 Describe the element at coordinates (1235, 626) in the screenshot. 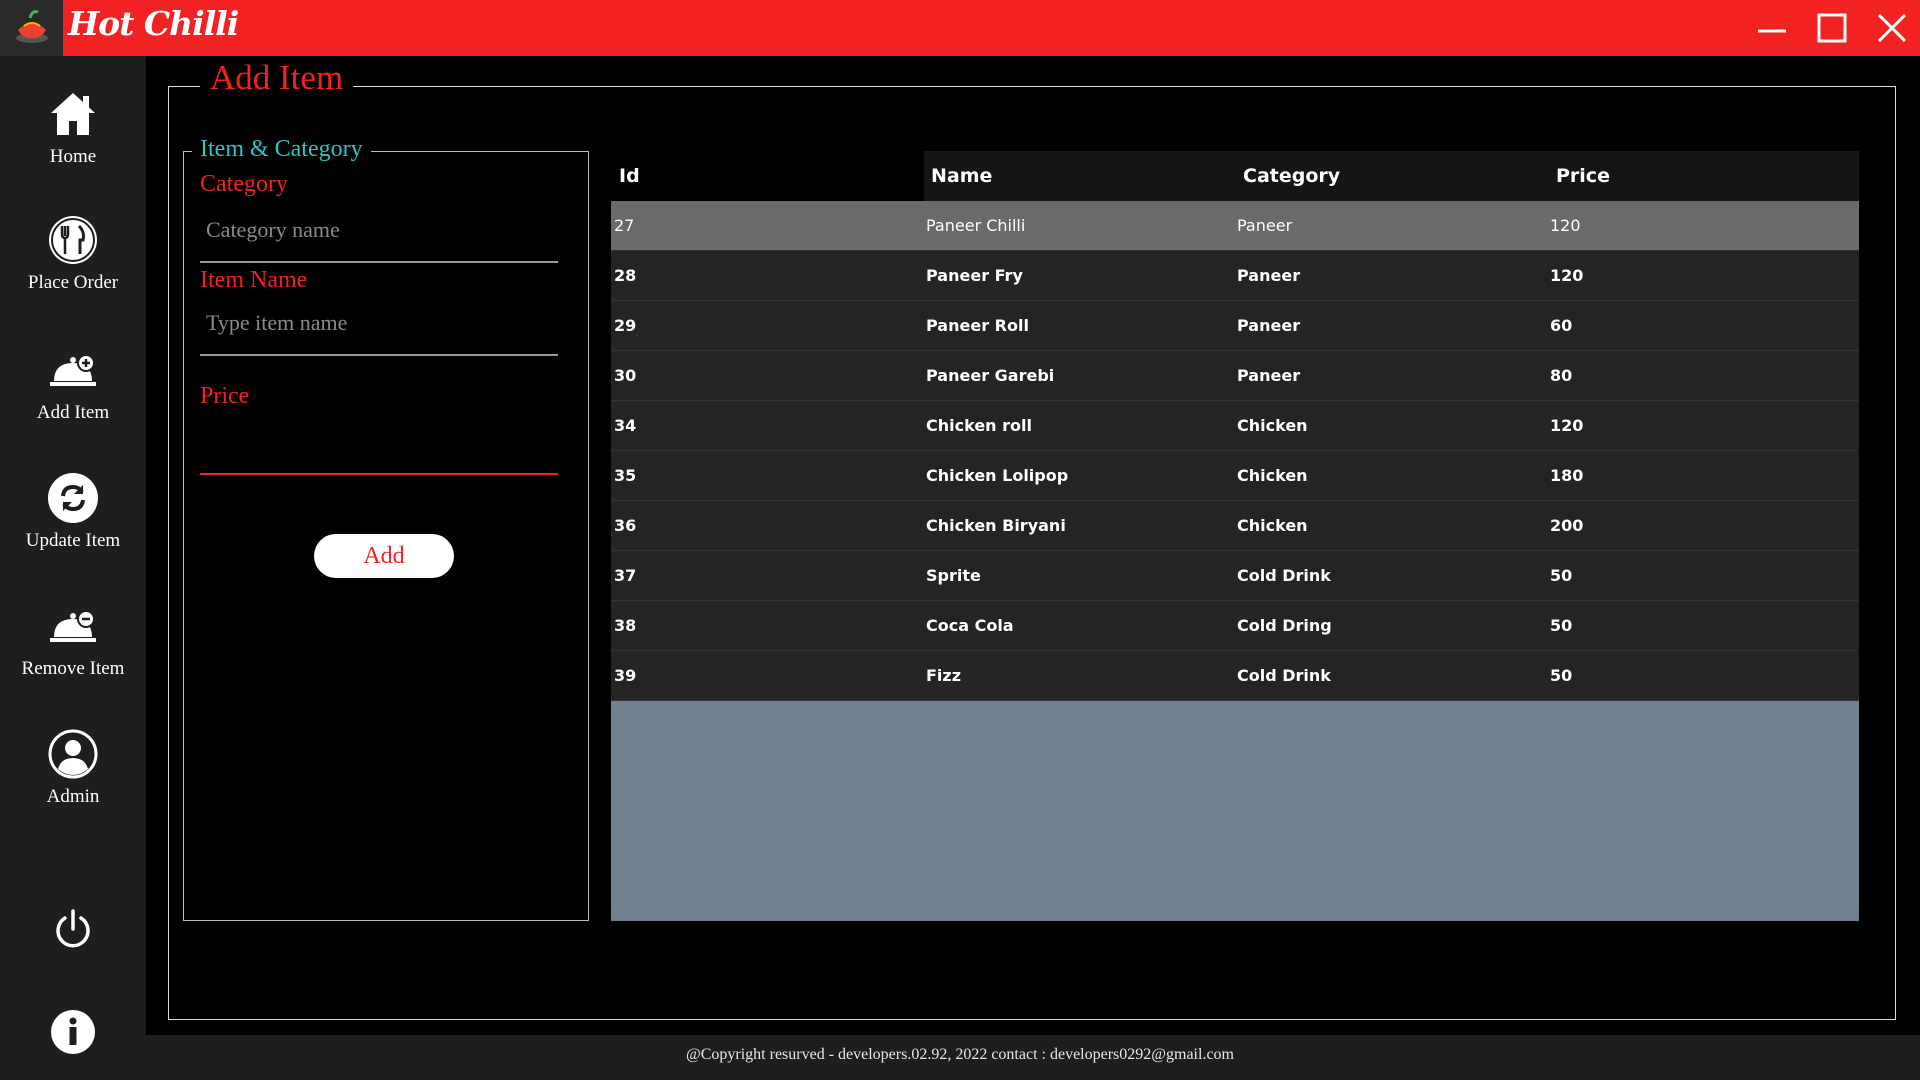

I see `table-row: 38 Coca Cola Cold Dring 50` at that location.